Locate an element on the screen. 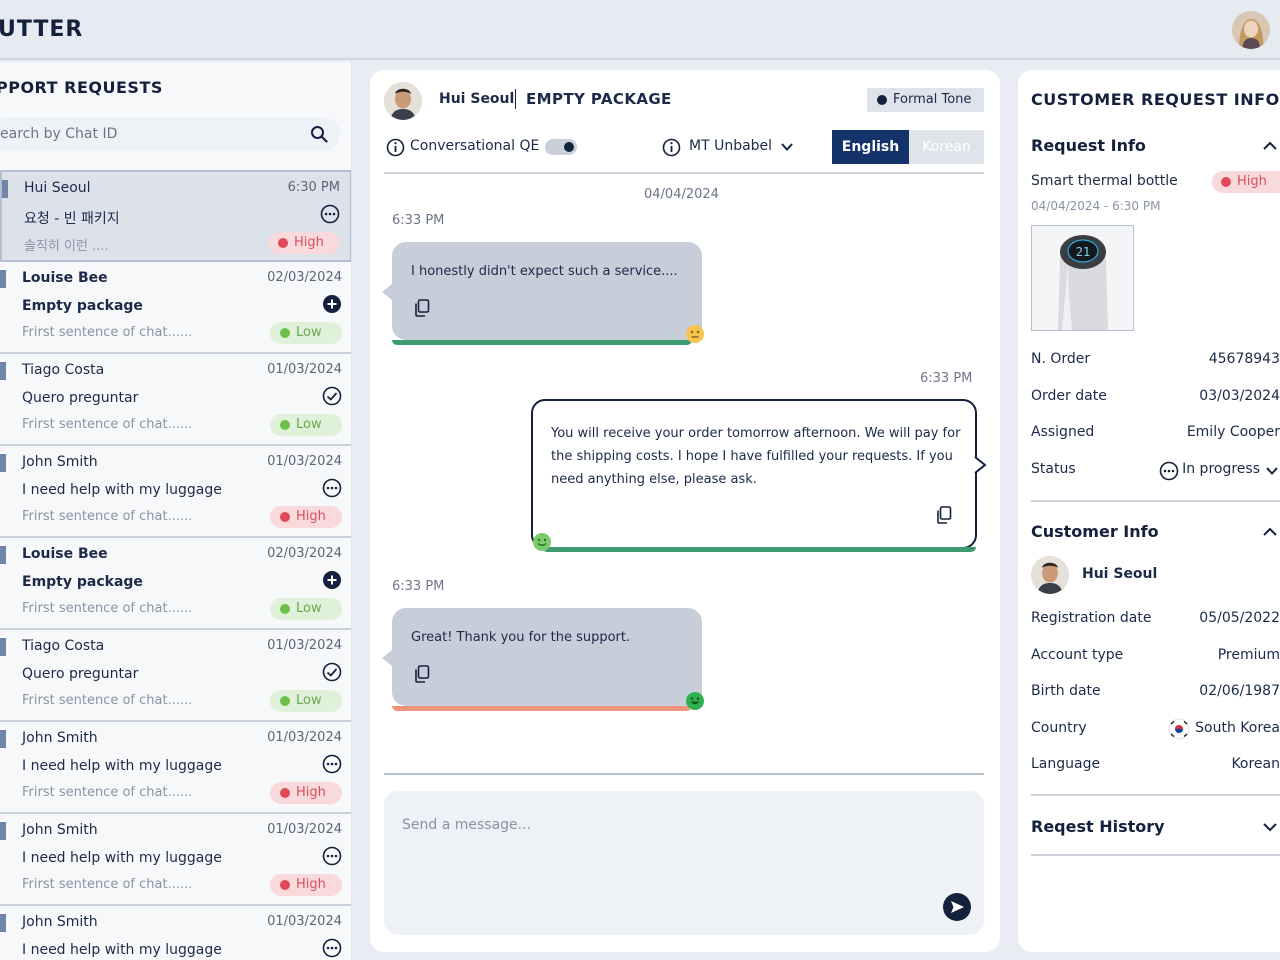 Image resolution: width=1280 pixels, height=960 pixels. neutral-face-icon is located at coordinates (695, 334).